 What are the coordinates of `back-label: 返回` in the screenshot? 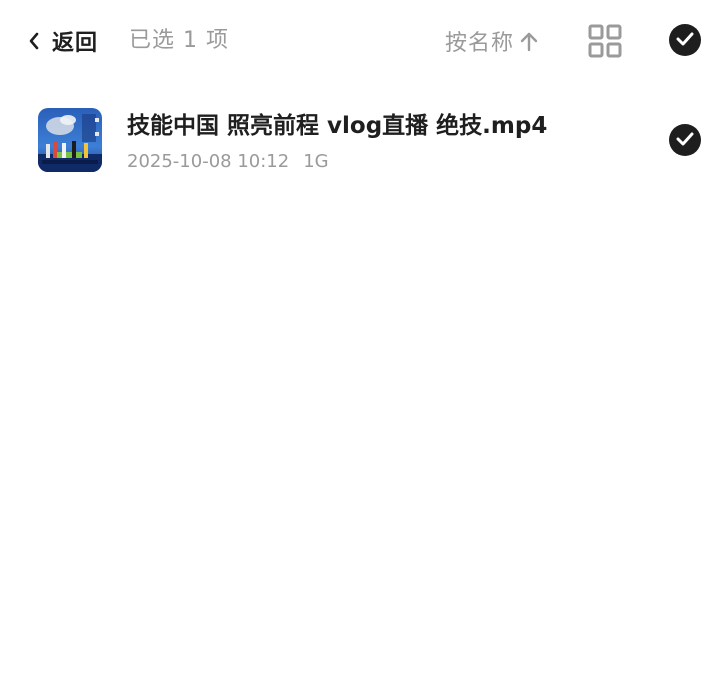 It's located at (75, 43).